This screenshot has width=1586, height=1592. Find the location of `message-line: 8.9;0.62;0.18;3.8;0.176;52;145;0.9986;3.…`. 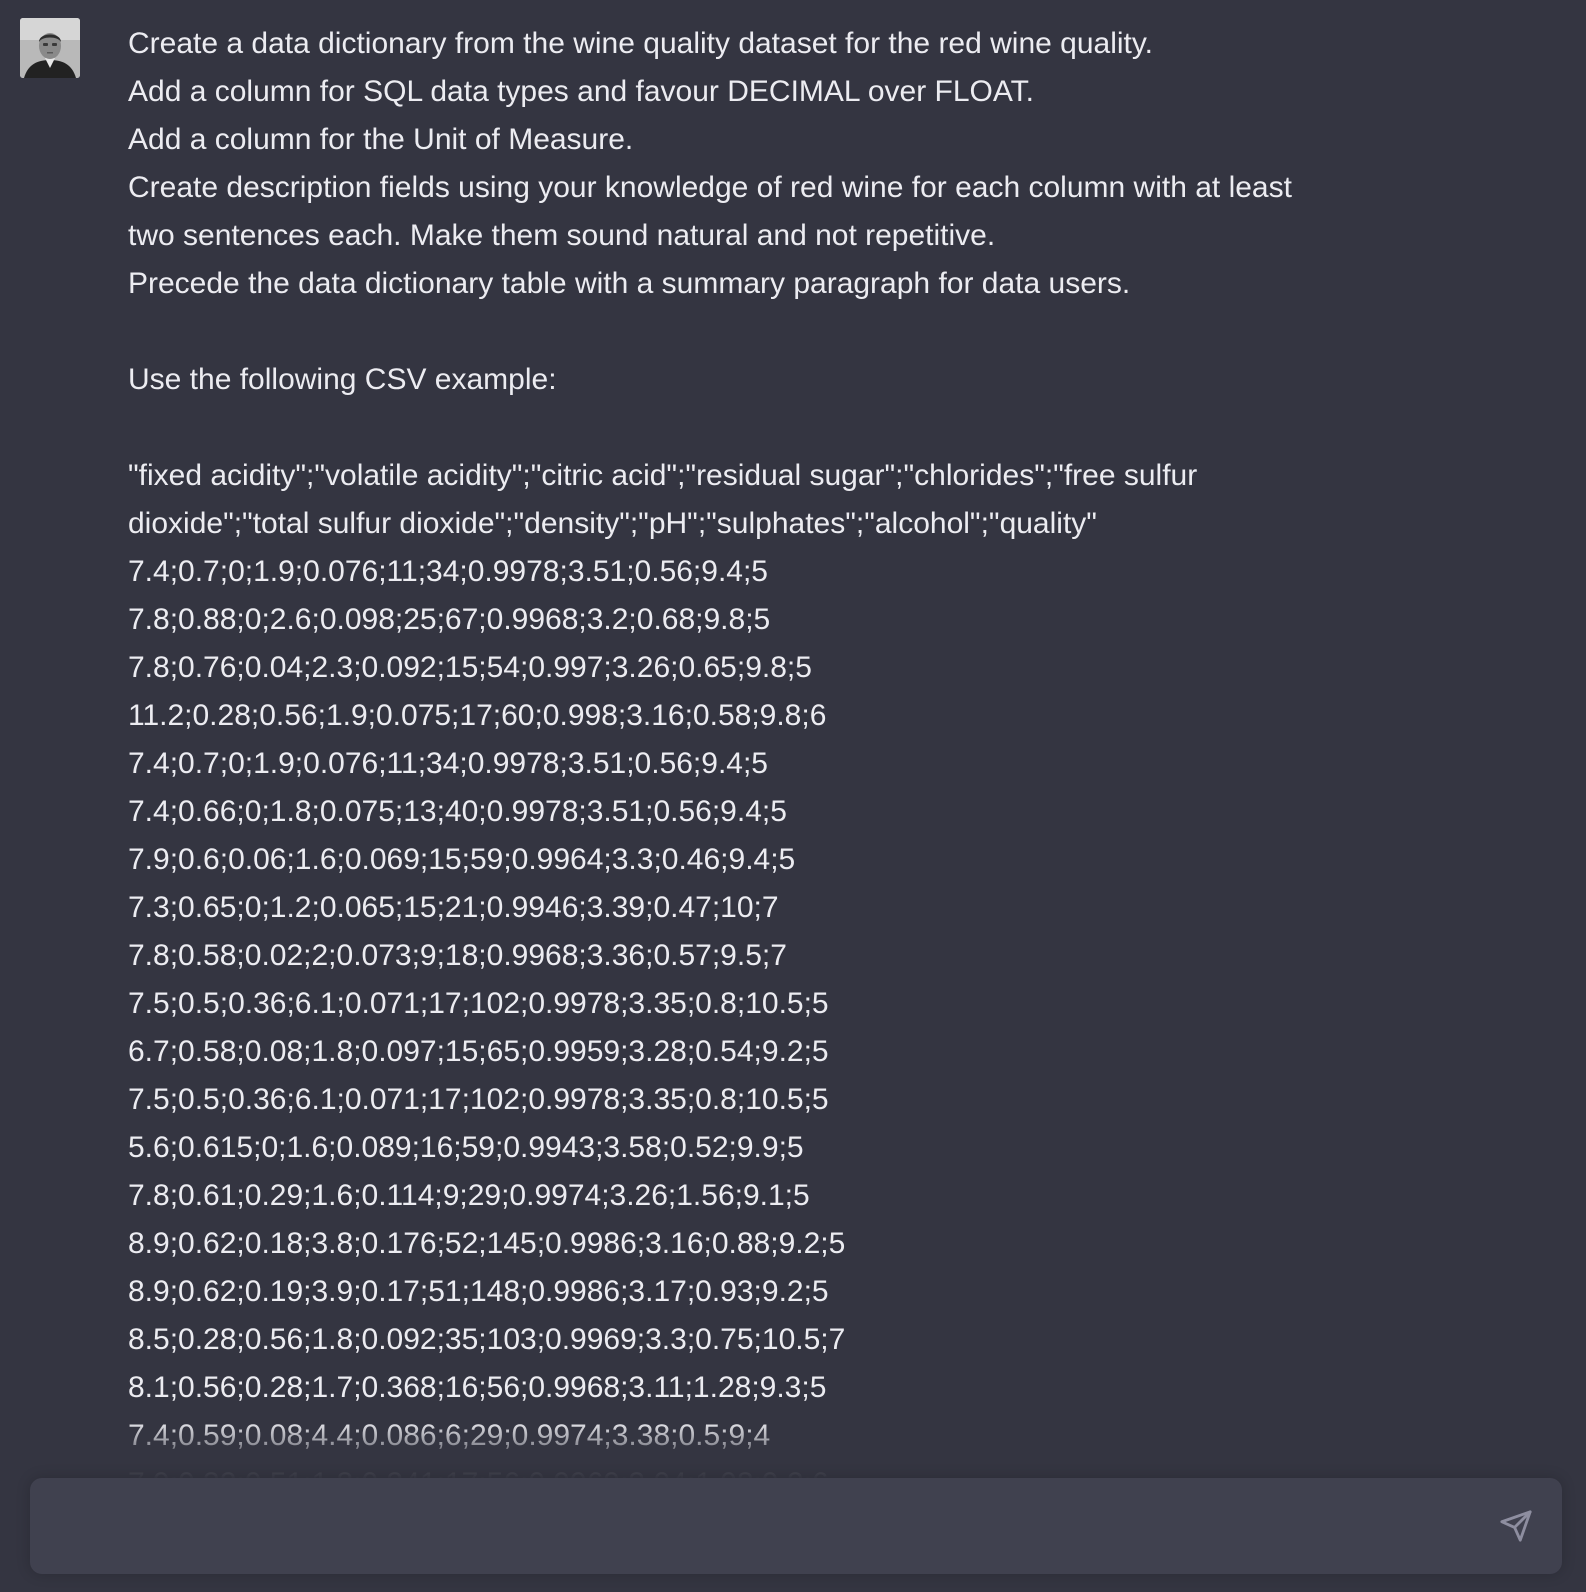

message-line: 8.9;0.62;0.18;3.8;0.176;52;145;0.9986;3.… is located at coordinates (487, 1243).